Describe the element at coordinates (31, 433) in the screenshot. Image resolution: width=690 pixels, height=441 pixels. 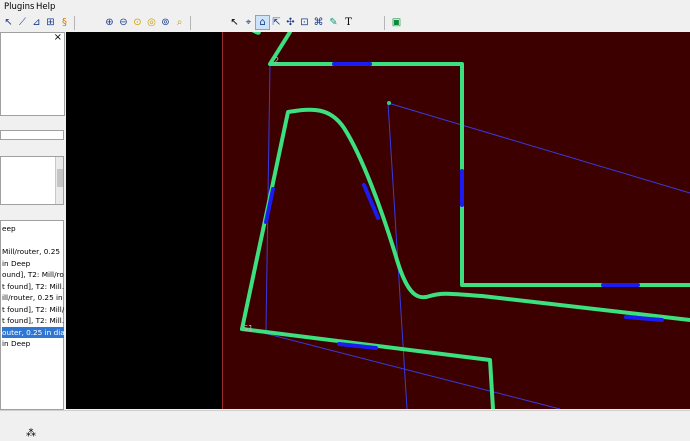
I see `footprints-icon: ⁂` at that location.